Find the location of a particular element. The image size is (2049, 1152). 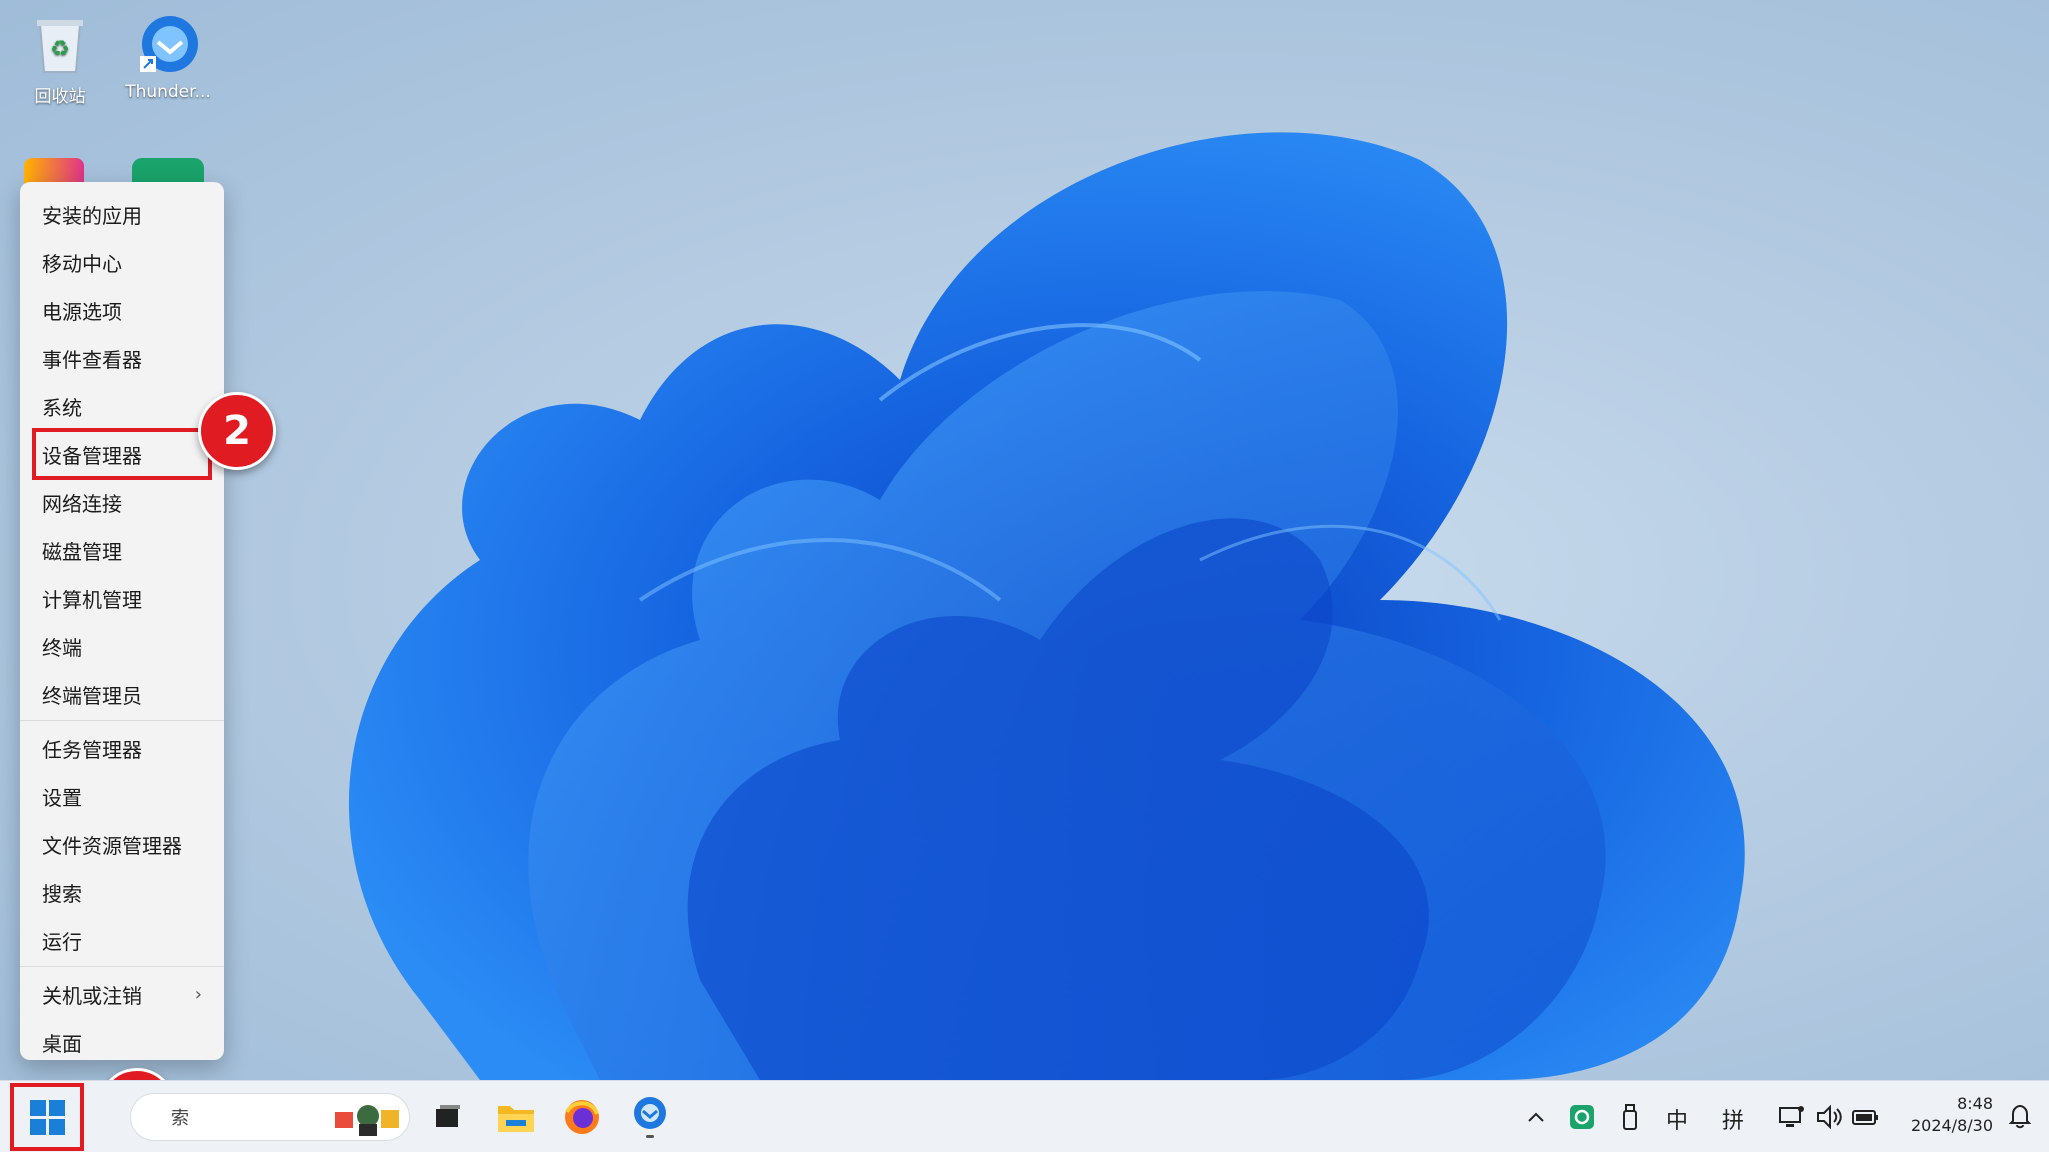

notification-bell-icon is located at coordinates (2020, 1118).